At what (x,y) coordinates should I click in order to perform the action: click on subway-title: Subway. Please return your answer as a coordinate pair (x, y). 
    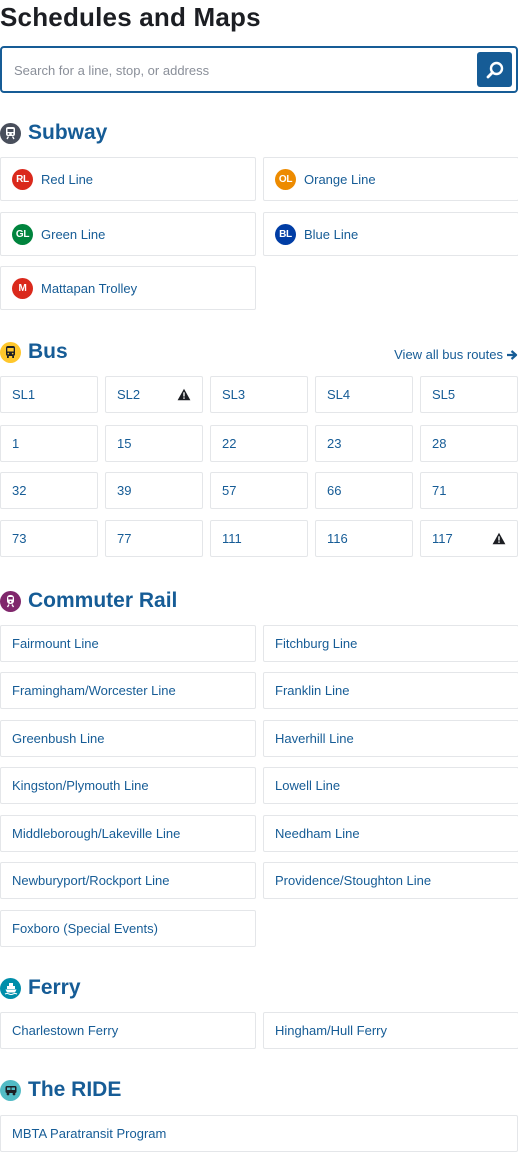
    Looking at the image, I should click on (68, 132).